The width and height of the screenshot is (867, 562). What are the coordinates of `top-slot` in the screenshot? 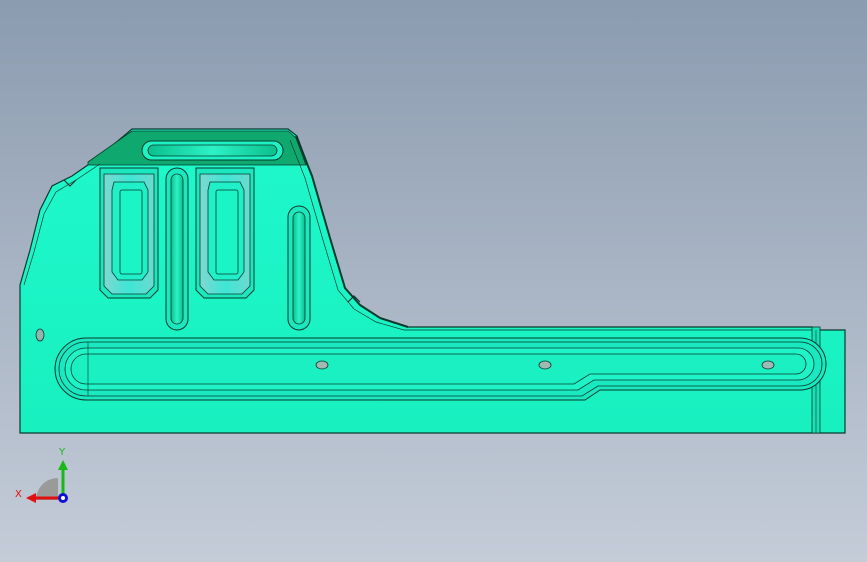 It's located at (212, 150).